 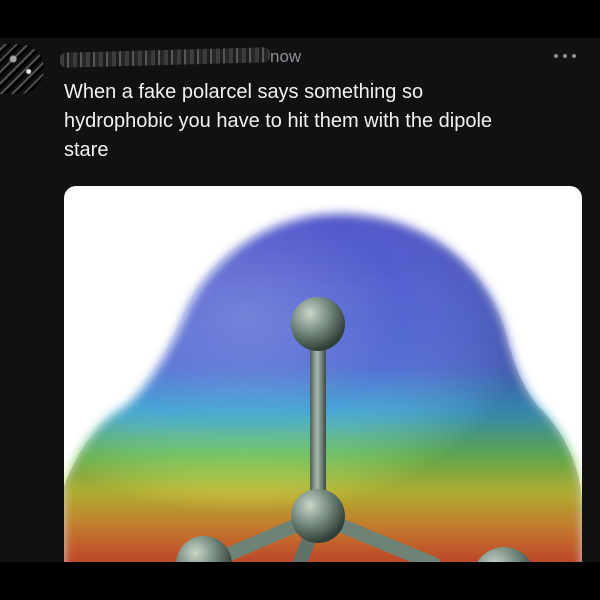 I want to click on redacted-username, so click(x=165, y=57).